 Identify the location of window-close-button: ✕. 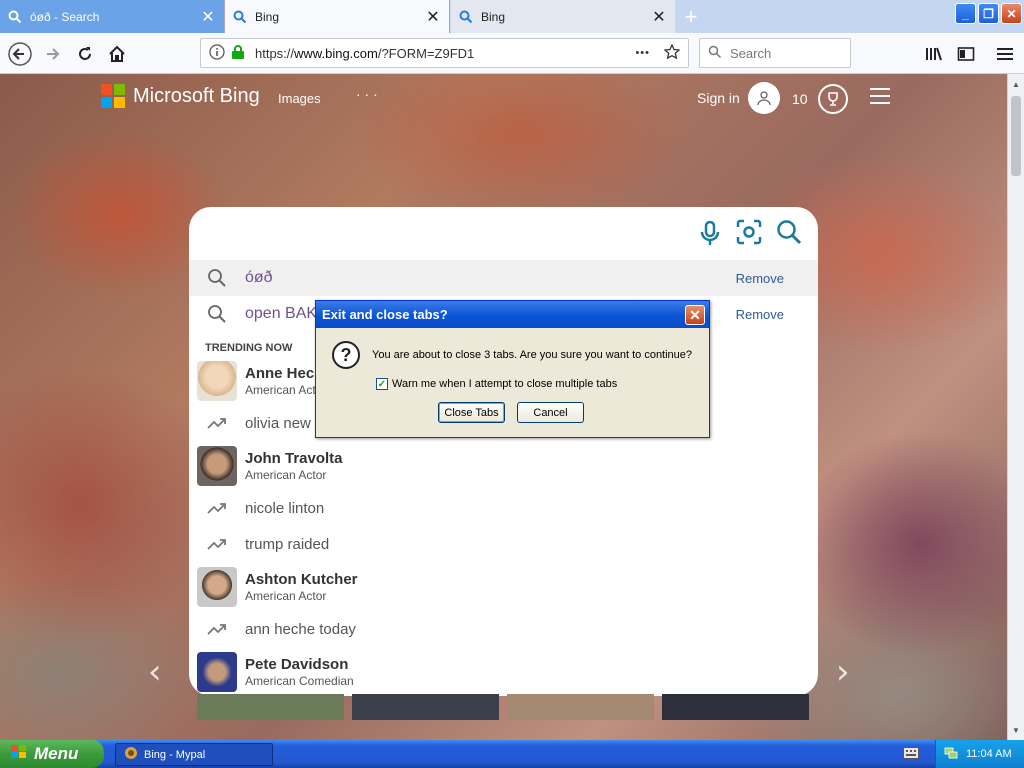
(1011, 13).